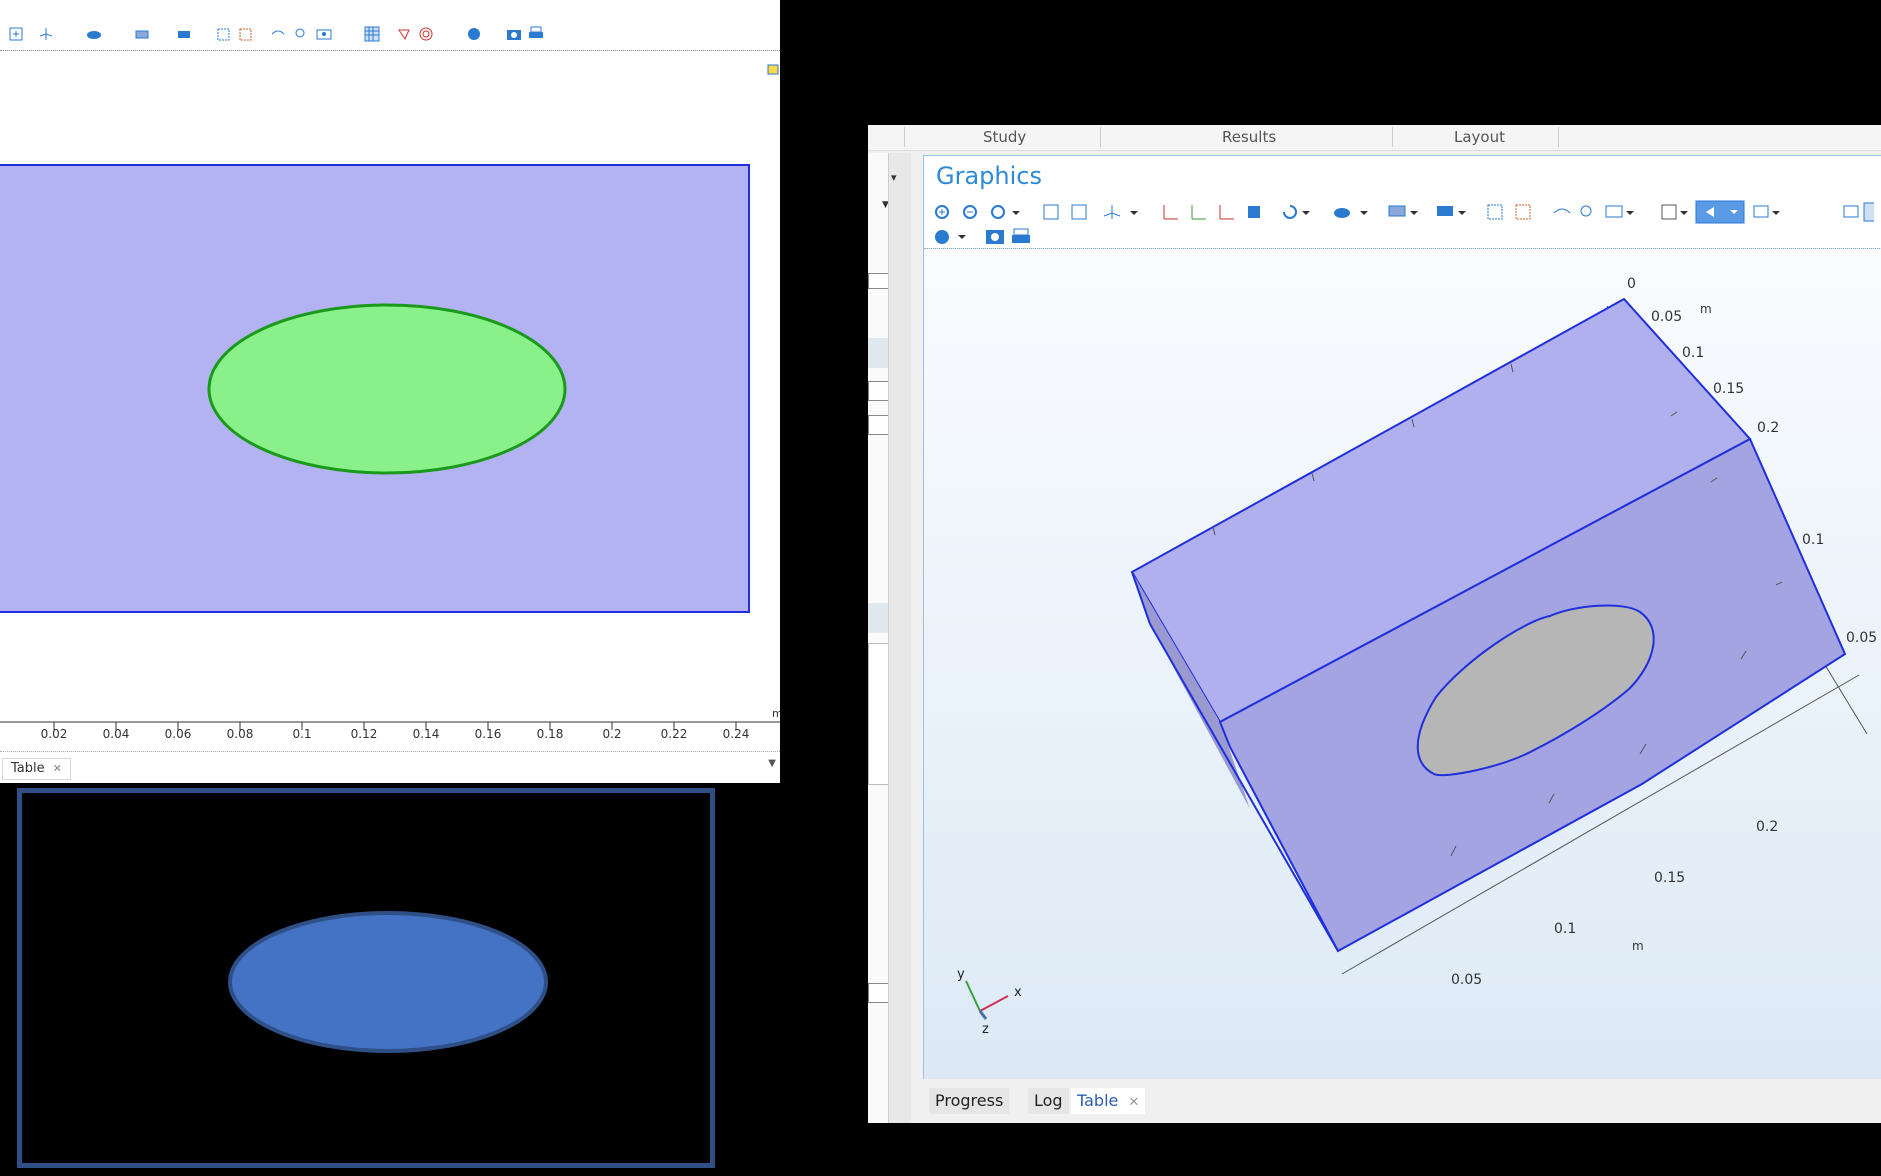  I want to click on settings-icon, so click(879, 281).